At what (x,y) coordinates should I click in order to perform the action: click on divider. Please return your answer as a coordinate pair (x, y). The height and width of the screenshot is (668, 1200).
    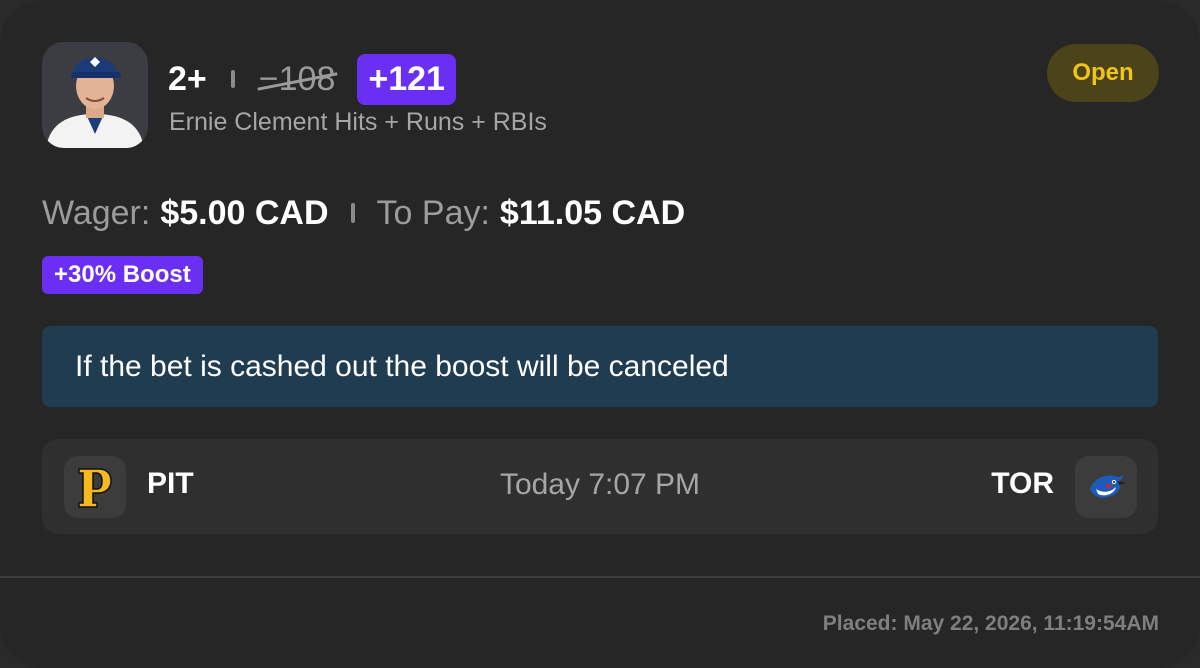
    Looking at the image, I should click on (600, 577).